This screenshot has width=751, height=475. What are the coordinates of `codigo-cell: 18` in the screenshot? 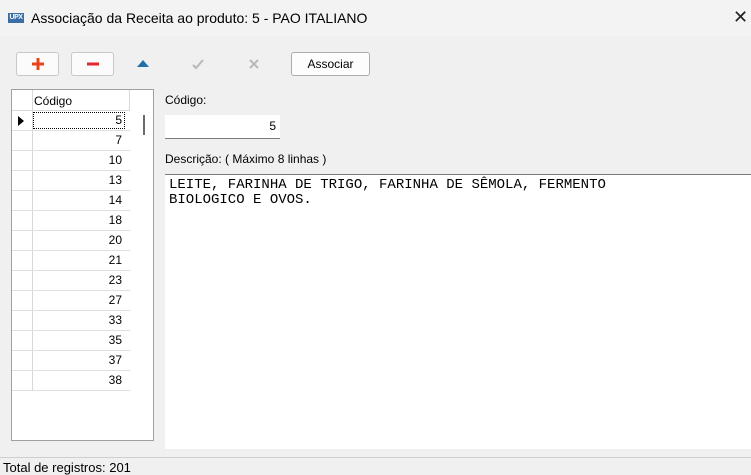 It's located at (79, 220).